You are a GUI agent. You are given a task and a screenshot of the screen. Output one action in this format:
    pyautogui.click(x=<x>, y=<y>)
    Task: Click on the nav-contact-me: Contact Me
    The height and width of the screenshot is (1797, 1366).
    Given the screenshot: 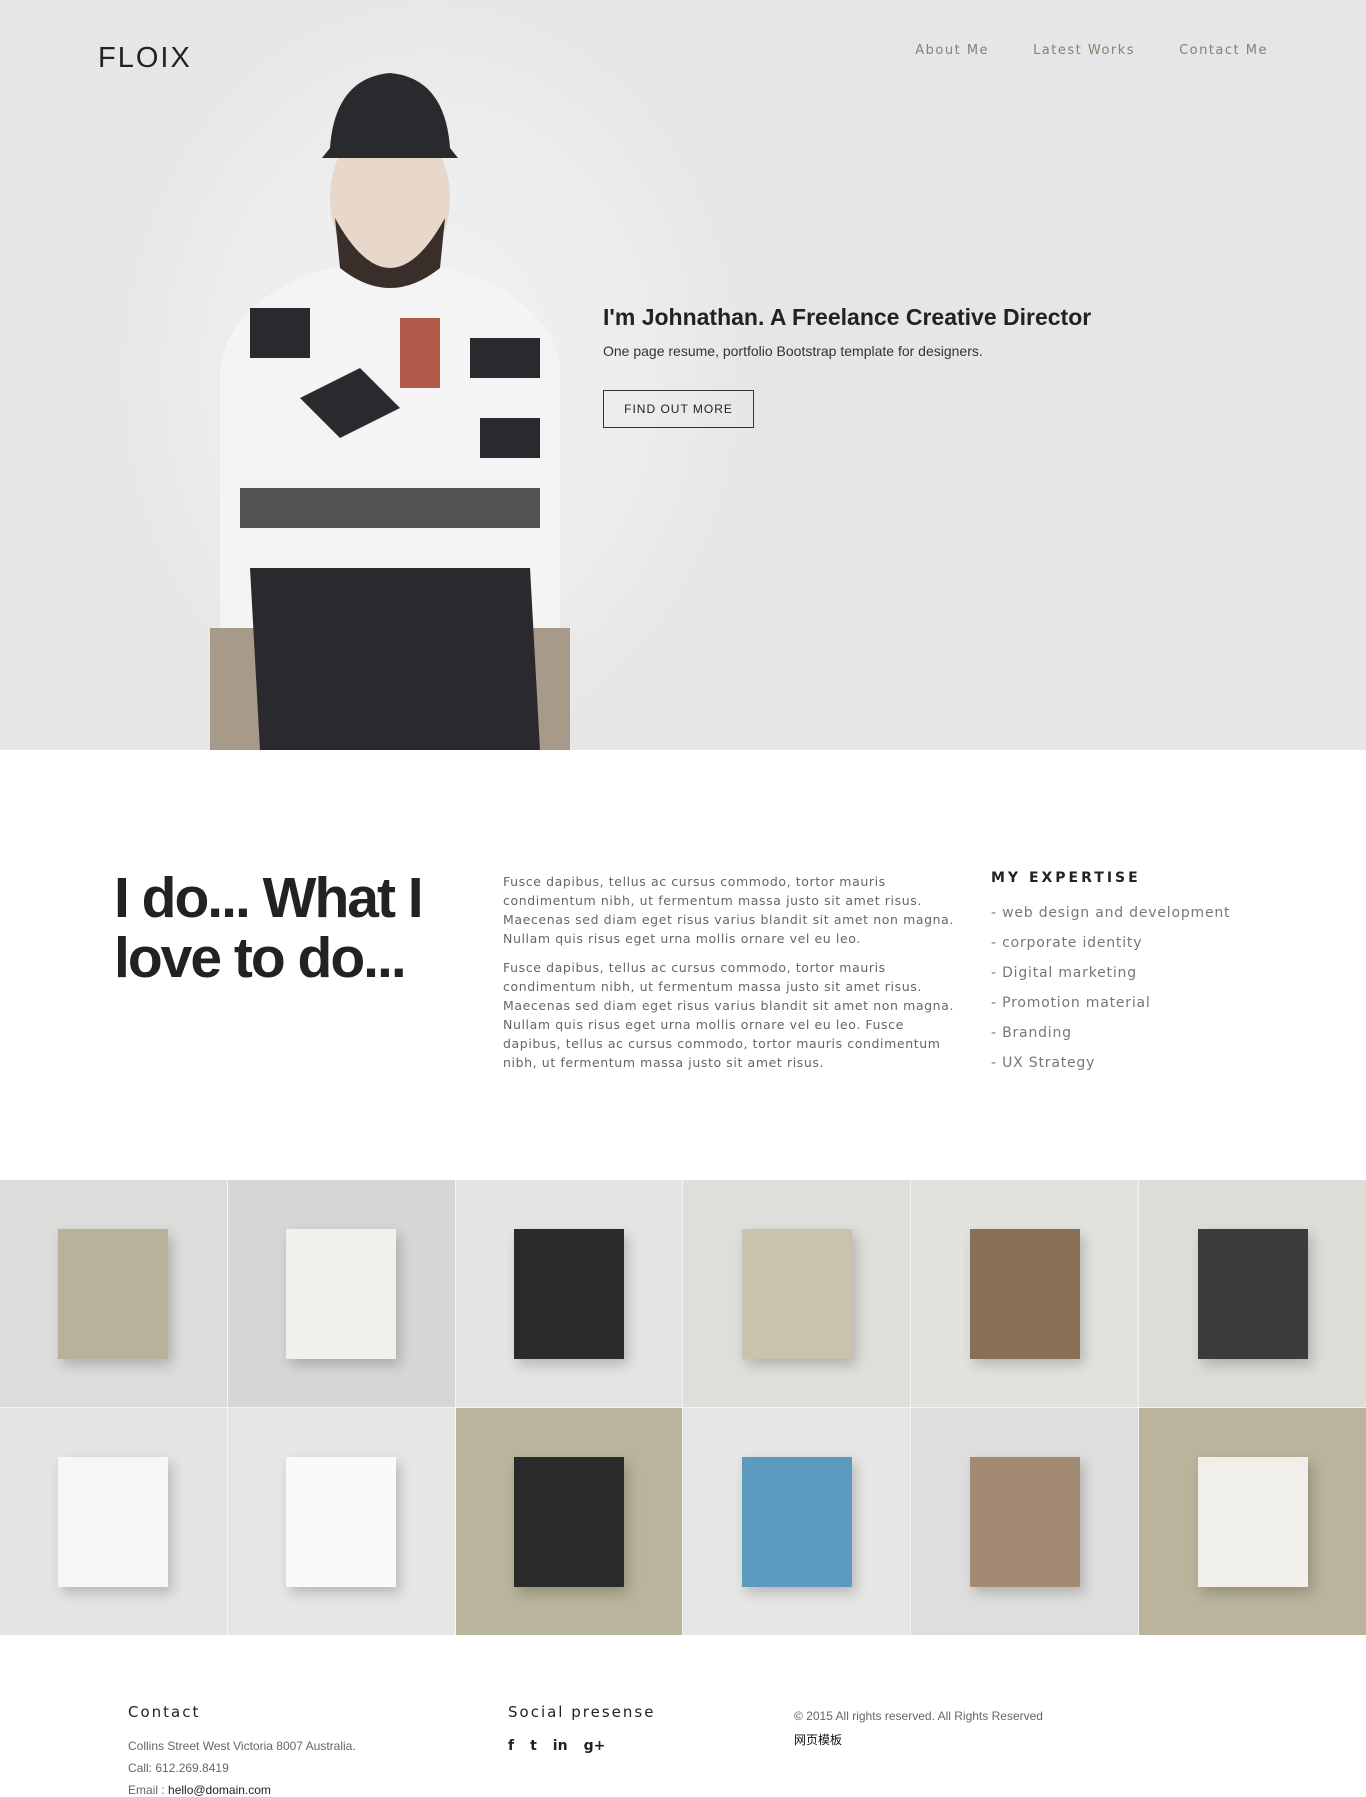 What is the action you would take?
    pyautogui.click(x=1223, y=50)
    